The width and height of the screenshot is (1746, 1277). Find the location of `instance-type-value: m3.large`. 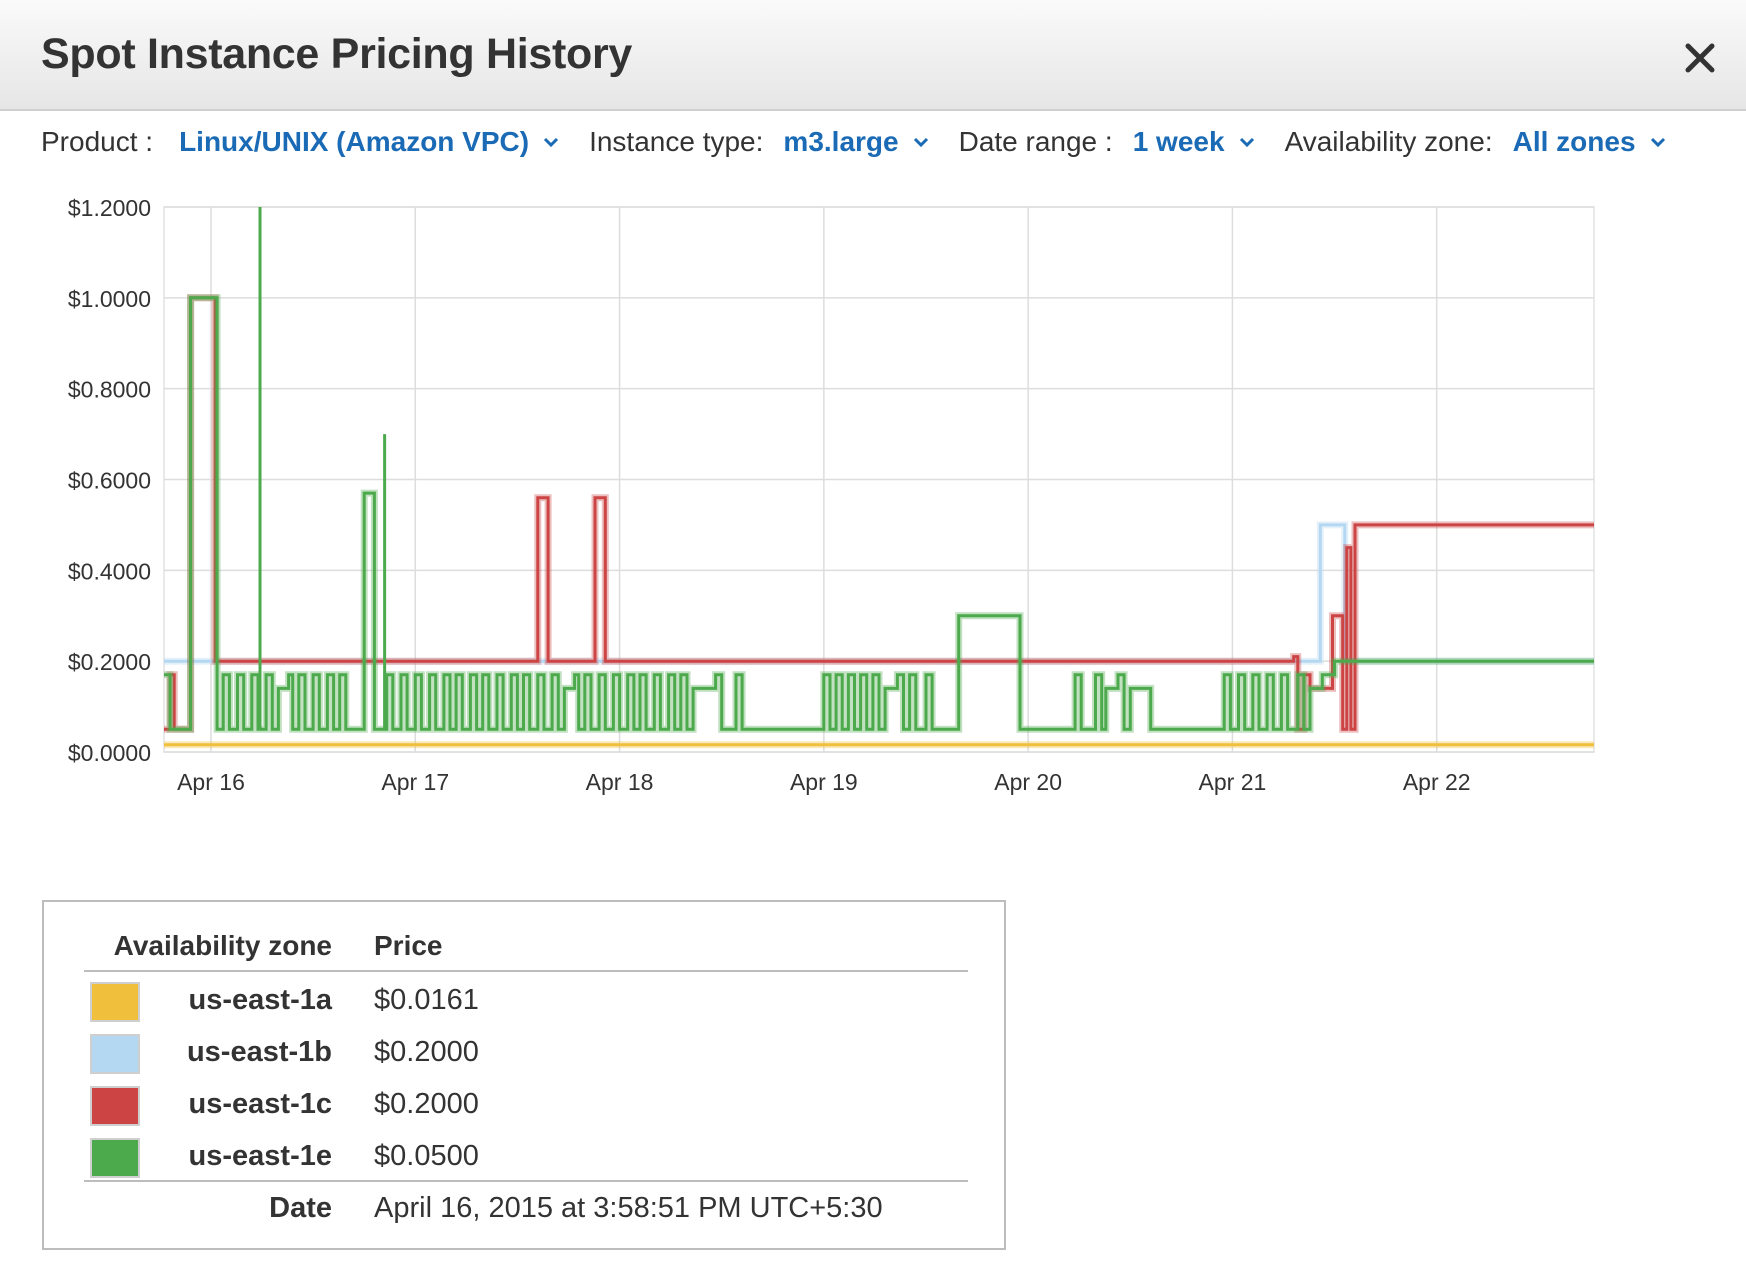

instance-type-value: m3.large is located at coordinates (841, 141).